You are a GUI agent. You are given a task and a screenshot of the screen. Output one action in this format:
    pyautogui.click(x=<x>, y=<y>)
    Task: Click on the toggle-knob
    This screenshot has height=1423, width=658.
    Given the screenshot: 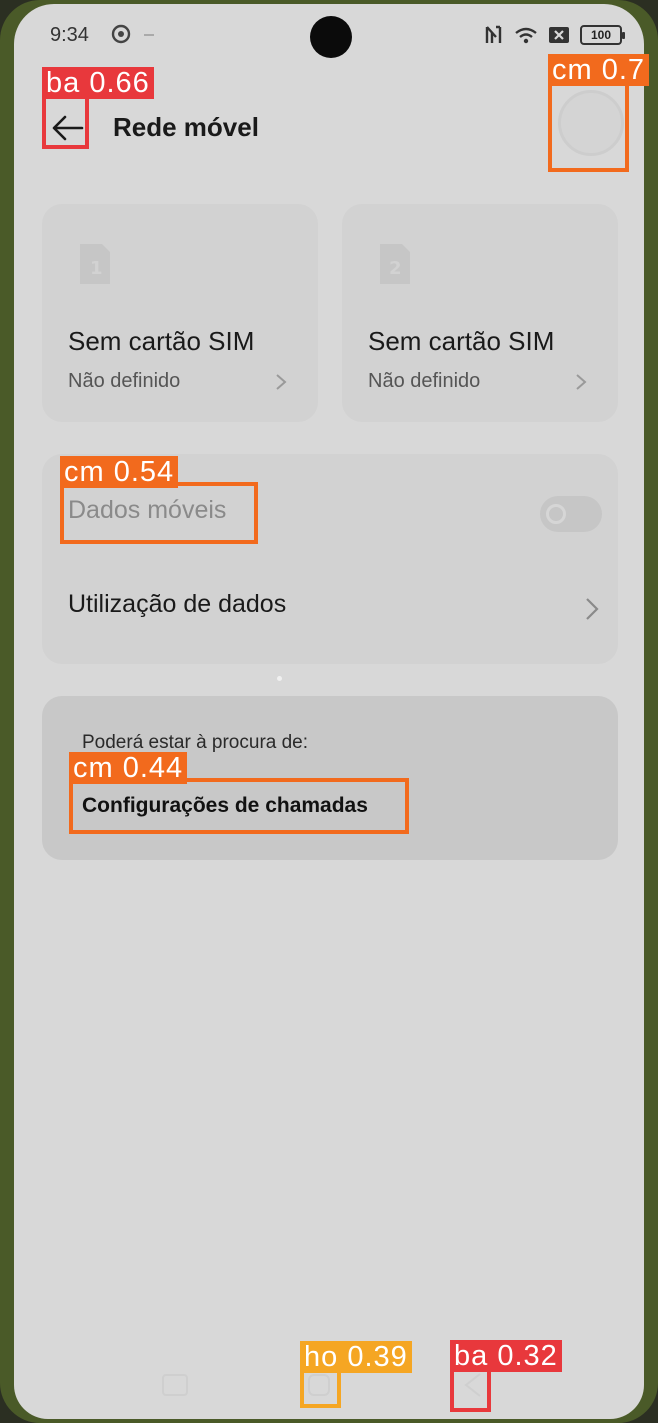 What is the action you would take?
    pyautogui.click(x=556, y=514)
    